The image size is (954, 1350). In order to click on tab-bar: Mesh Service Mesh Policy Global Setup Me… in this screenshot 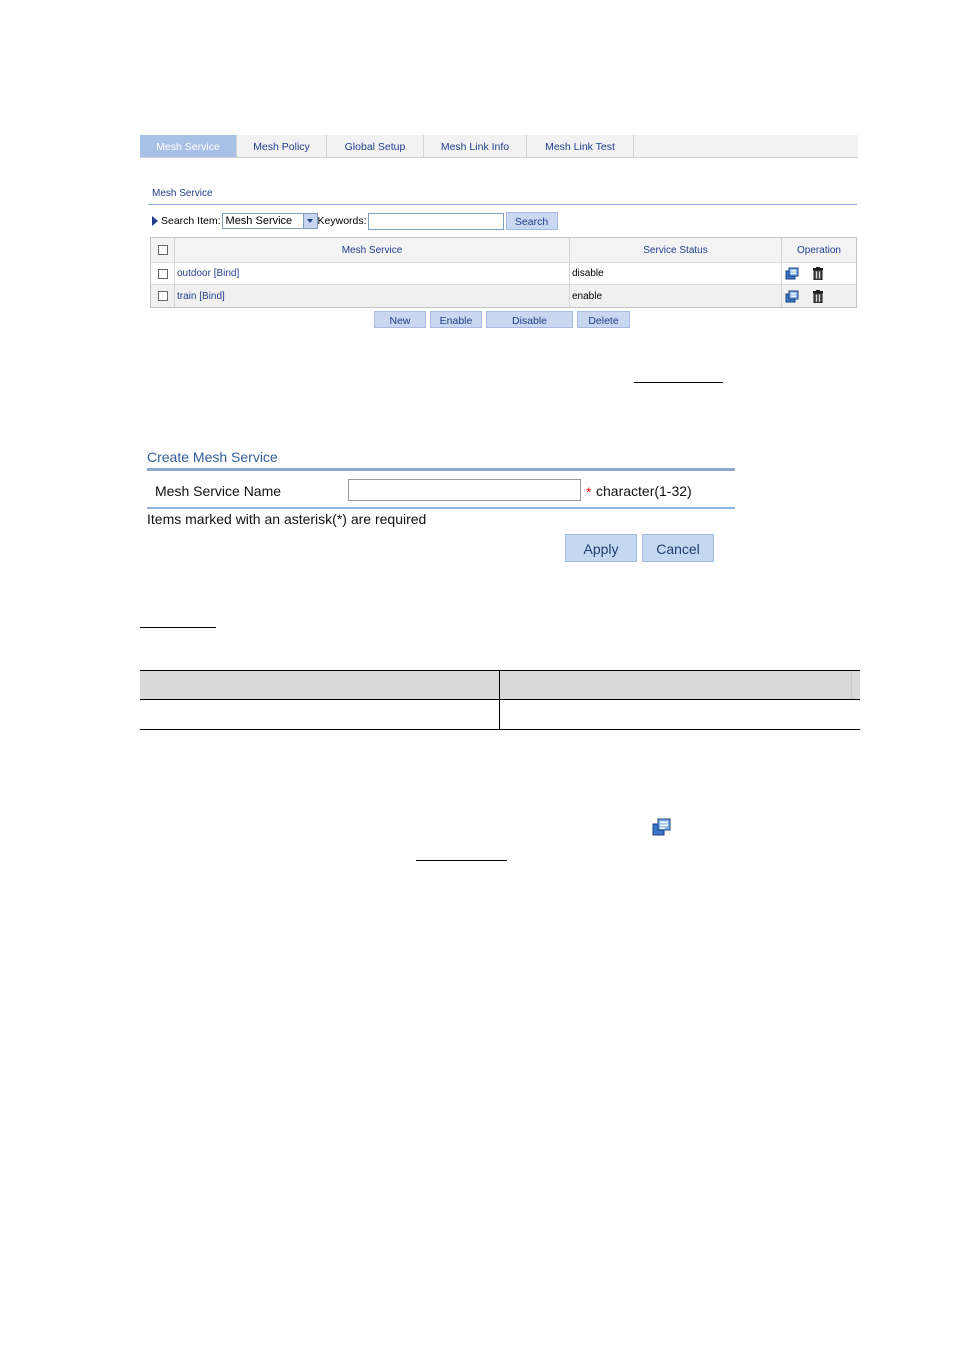, I will do `click(499, 146)`.